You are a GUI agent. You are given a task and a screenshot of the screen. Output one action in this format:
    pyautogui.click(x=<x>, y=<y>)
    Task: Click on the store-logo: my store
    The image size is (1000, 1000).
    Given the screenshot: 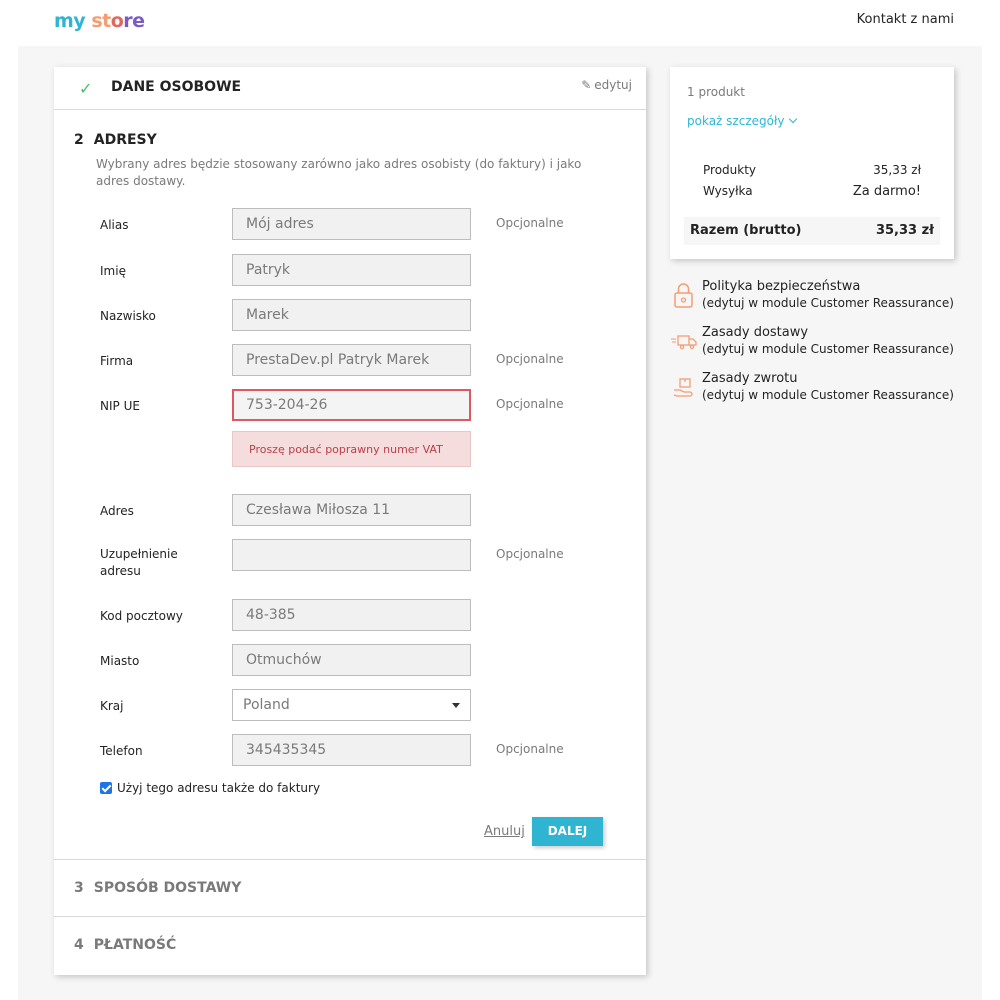 What is the action you would take?
    pyautogui.click(x=99, y=21)
    